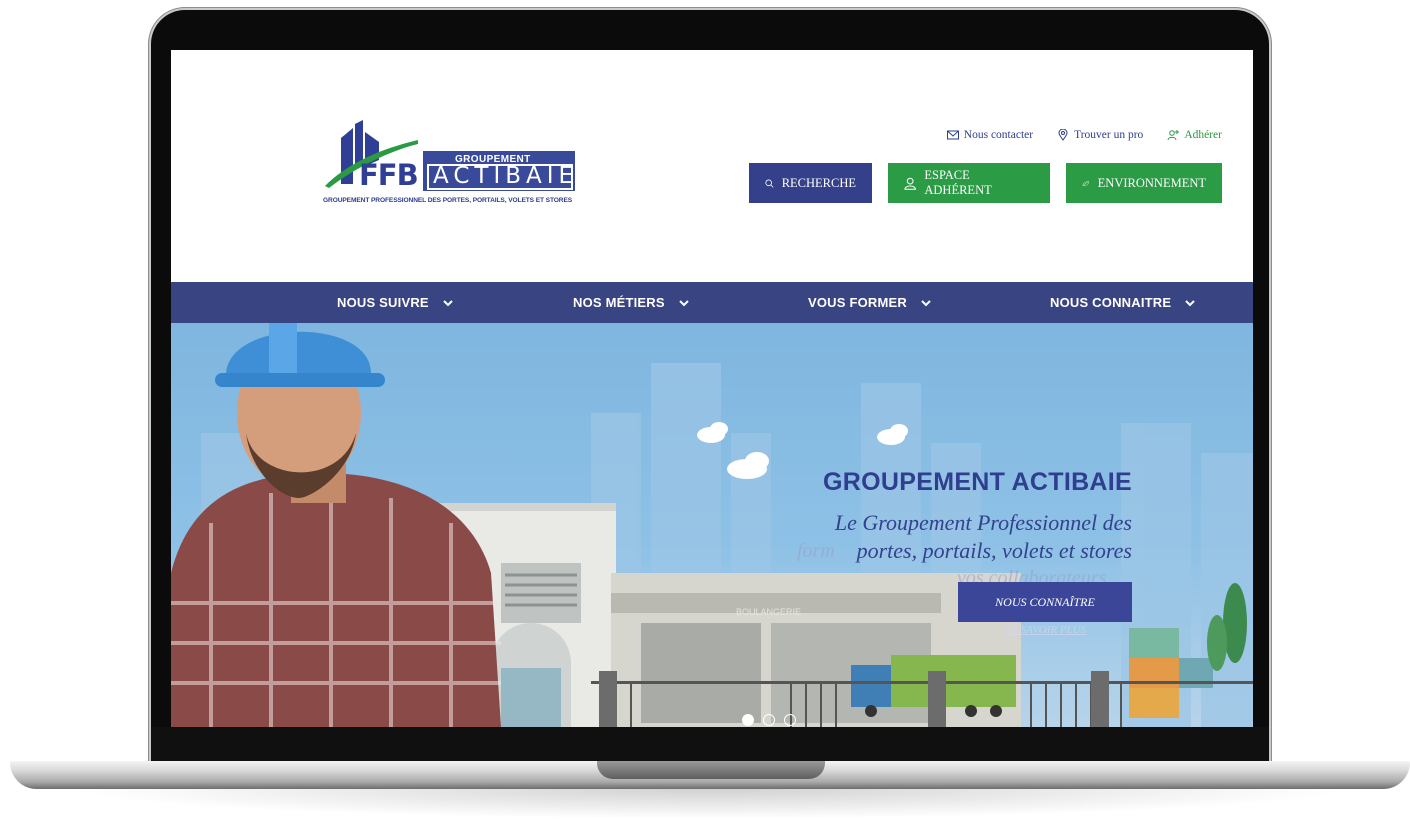 This screenshot has height=827, width=1410. Describe the element at coordinates (1109, 135) in the screenshot. I see `find-pro-label: Trouver un pro` at that location.